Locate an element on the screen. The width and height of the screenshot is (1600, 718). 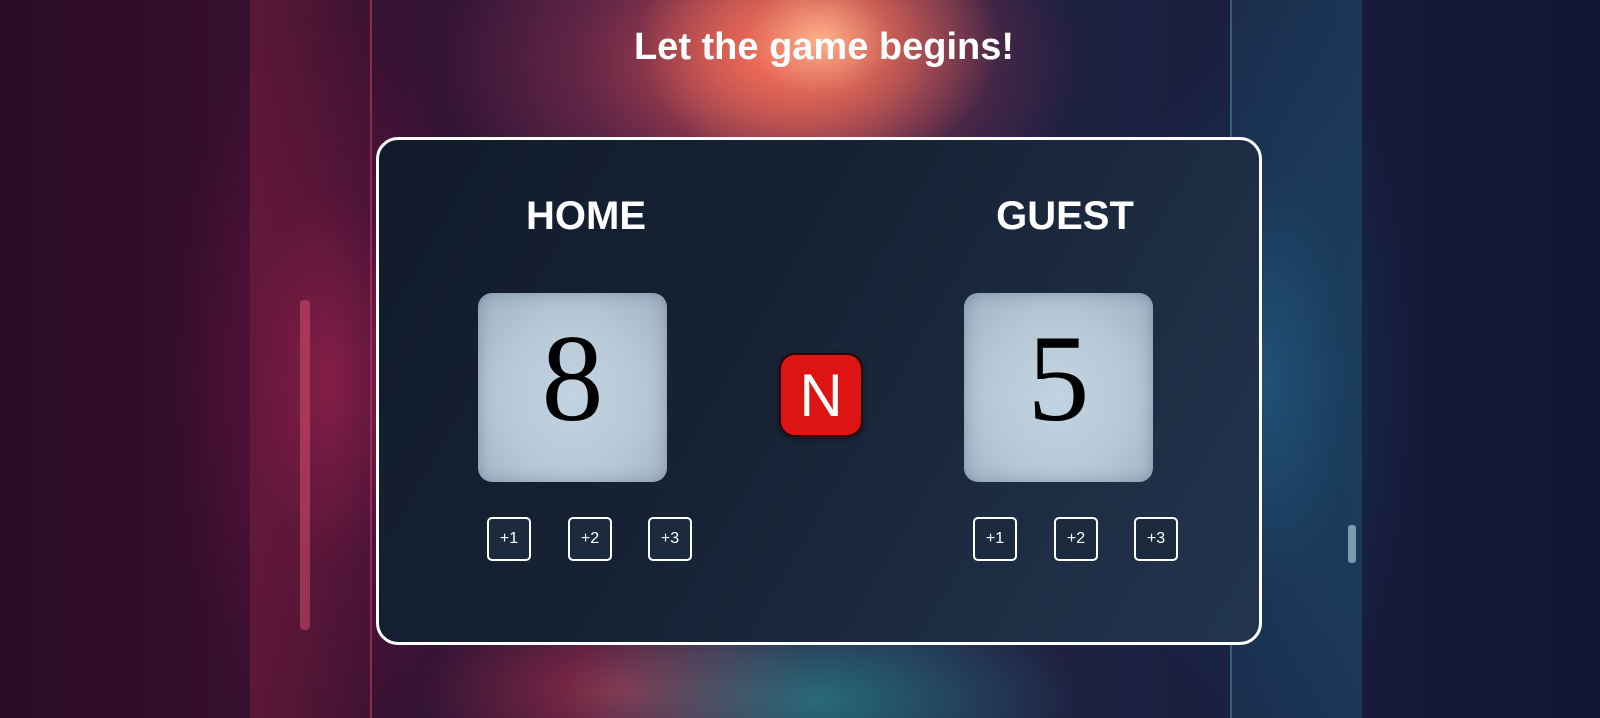
home-score-display: 8 is located at coordinates (572, 387).